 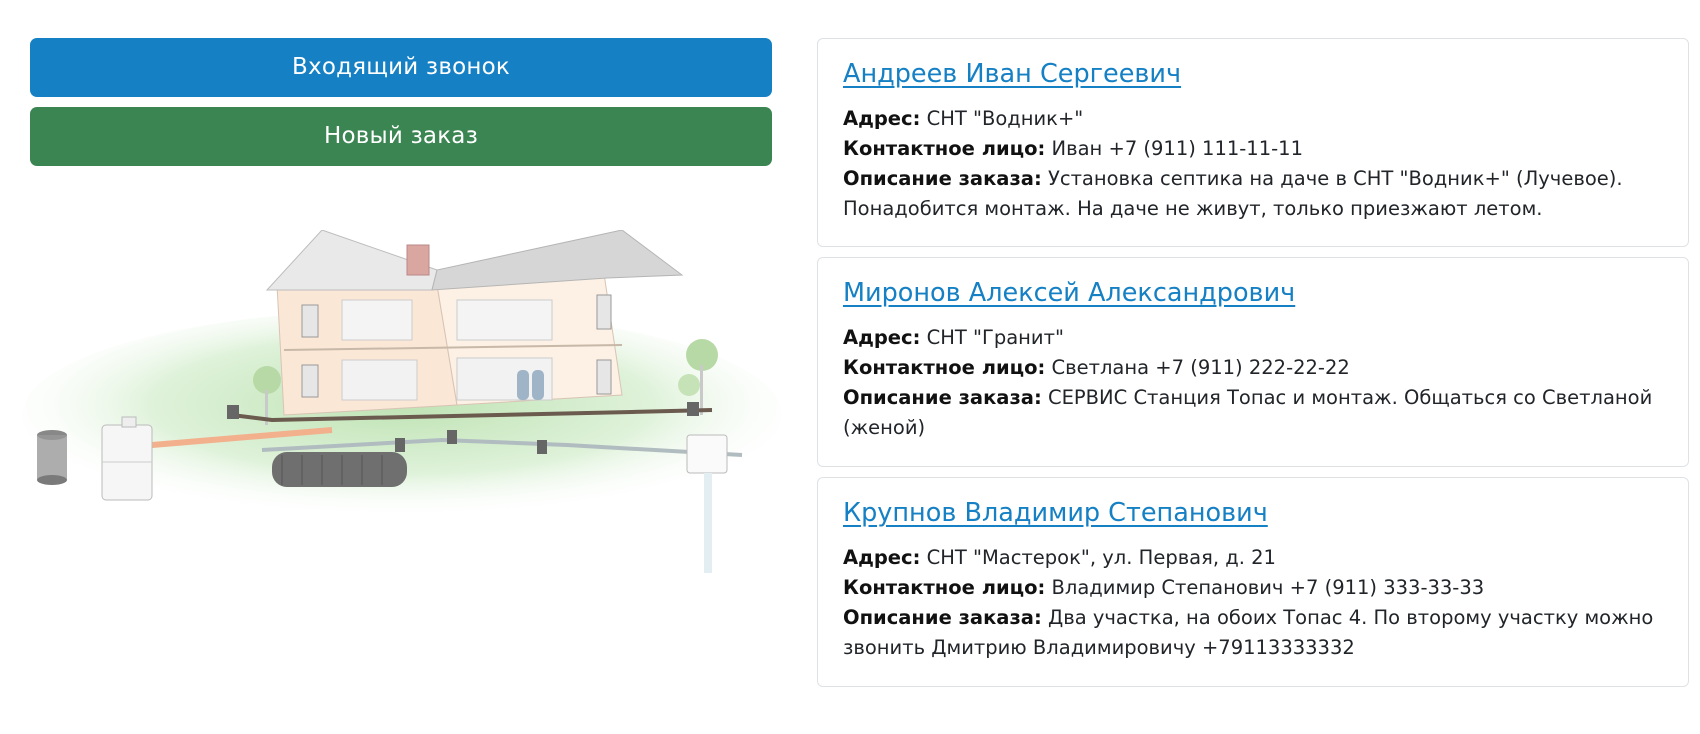 I want to click on order-contact: Контактное лицо: Иван +7 (911) 111-11-11, so click(x=1253, y=149).